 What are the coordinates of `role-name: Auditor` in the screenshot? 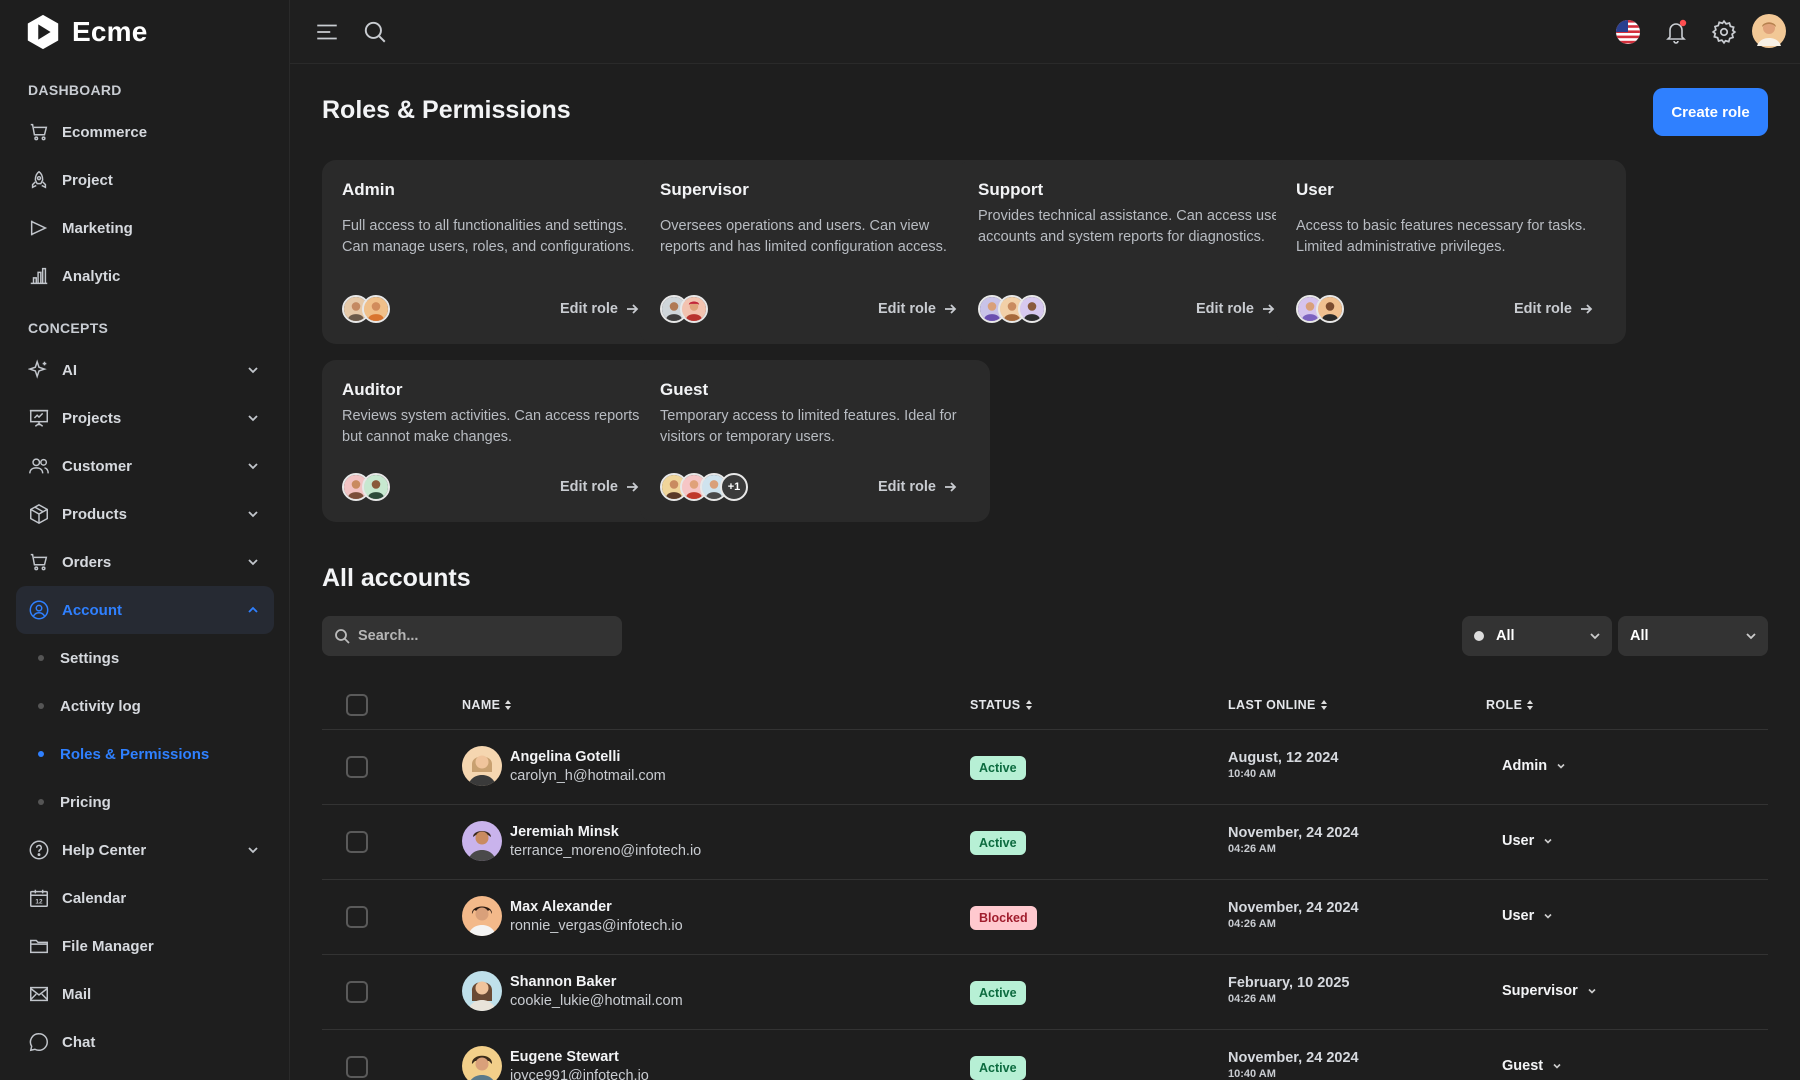 It's located at (372, 389).